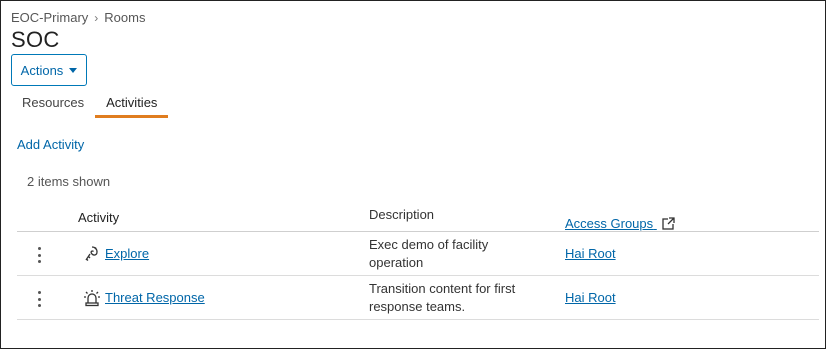 This screenshot has width=826, height=349. Describe the element at coordinates (429, 253) in the screenshot. I see `activity-description: Exec demo of facility operation` at that location.